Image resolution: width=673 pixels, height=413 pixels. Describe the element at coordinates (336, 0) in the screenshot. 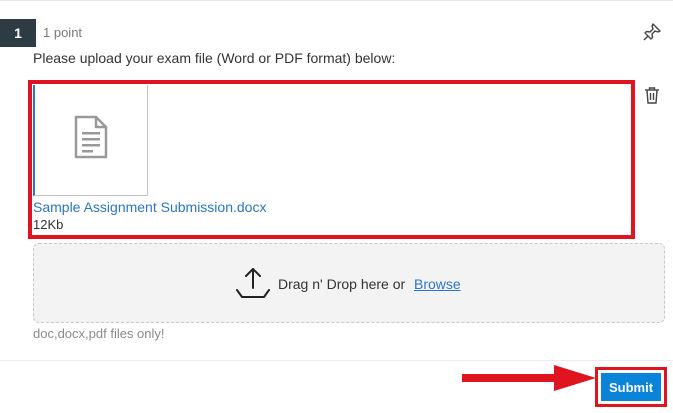

I see `top-divider` at that location.